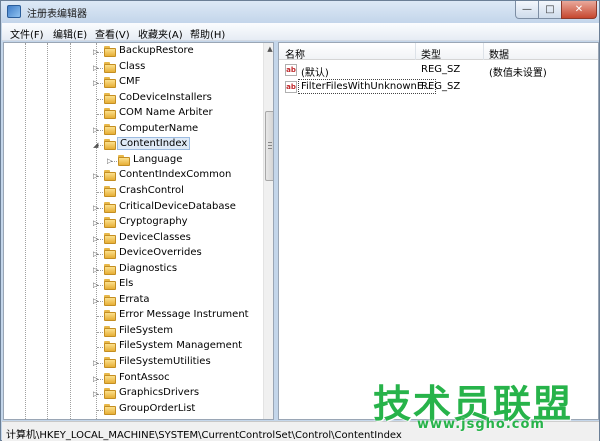 This screenshot has height=441, width=600. What do you see at coordinates (499, 53) in the screenshot?
I see `column-header-data: 数据` at bounding box center [499, 53].